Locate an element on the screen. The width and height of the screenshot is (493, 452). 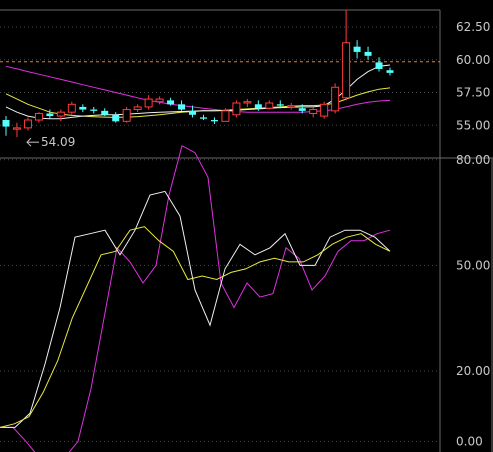
price-tick-label: 57.50 is located at coordinates (473, 93).